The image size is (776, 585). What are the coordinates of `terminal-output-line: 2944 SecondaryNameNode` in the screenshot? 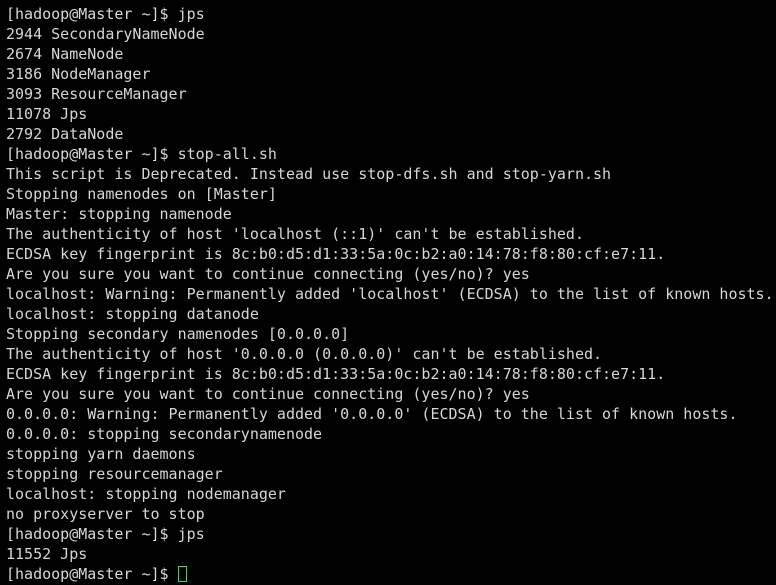 It's located at (391, 34).